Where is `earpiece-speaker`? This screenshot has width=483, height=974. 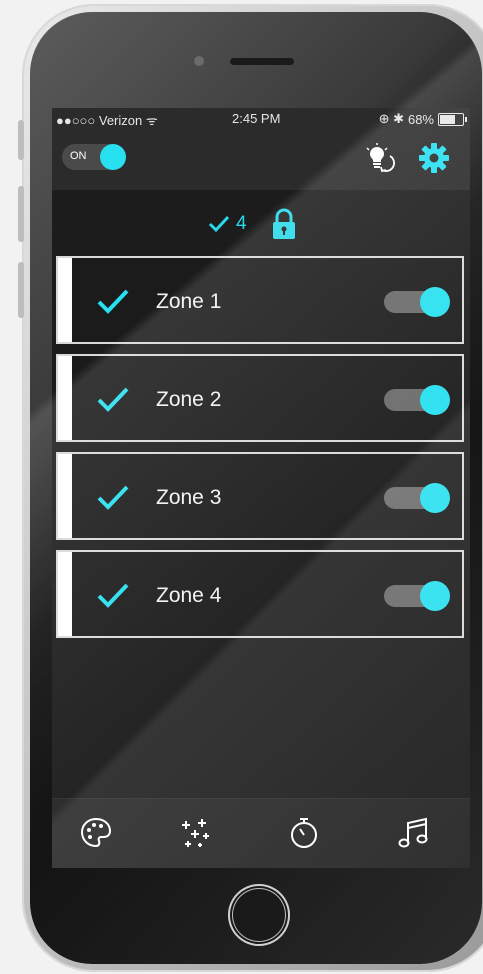
earpiece-speaker is located at coordinates (262, 61).